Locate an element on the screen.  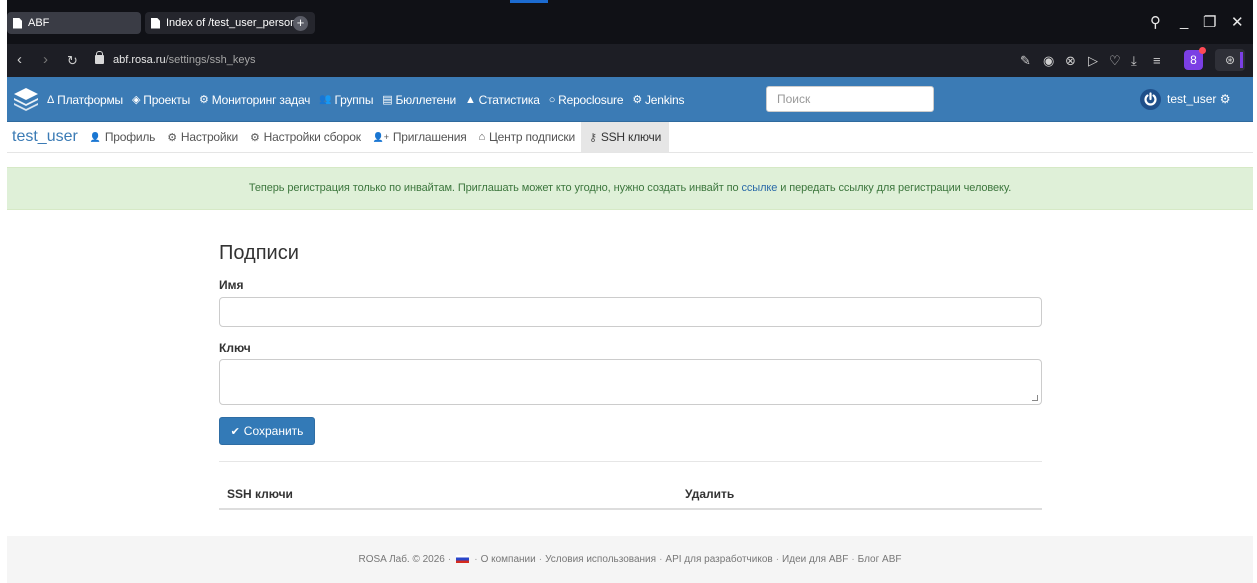
forward-icon: › is located at coordinates (45, 59).